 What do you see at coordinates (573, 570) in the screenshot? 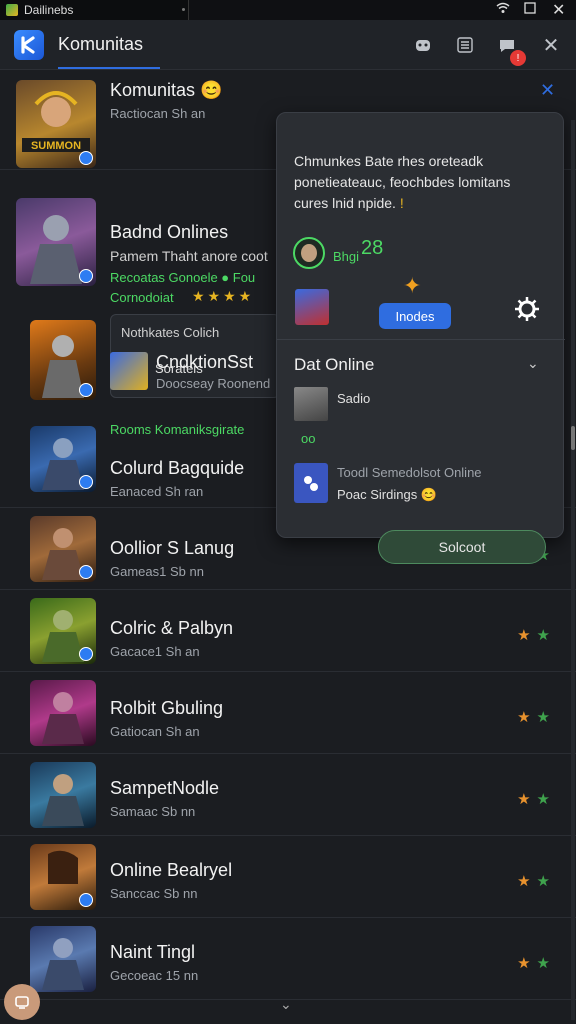
I see `scrollbar` at bounding box center [573, 570].